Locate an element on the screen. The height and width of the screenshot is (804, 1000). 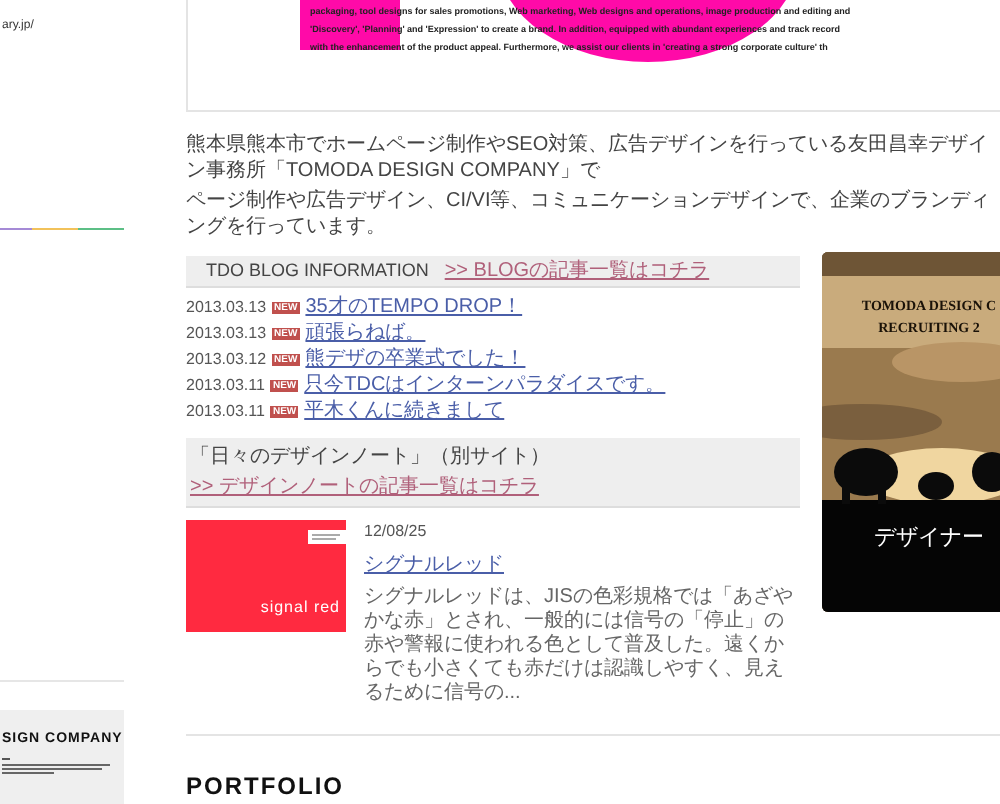
text-lines-drawing is located at coordinates (56, 765).